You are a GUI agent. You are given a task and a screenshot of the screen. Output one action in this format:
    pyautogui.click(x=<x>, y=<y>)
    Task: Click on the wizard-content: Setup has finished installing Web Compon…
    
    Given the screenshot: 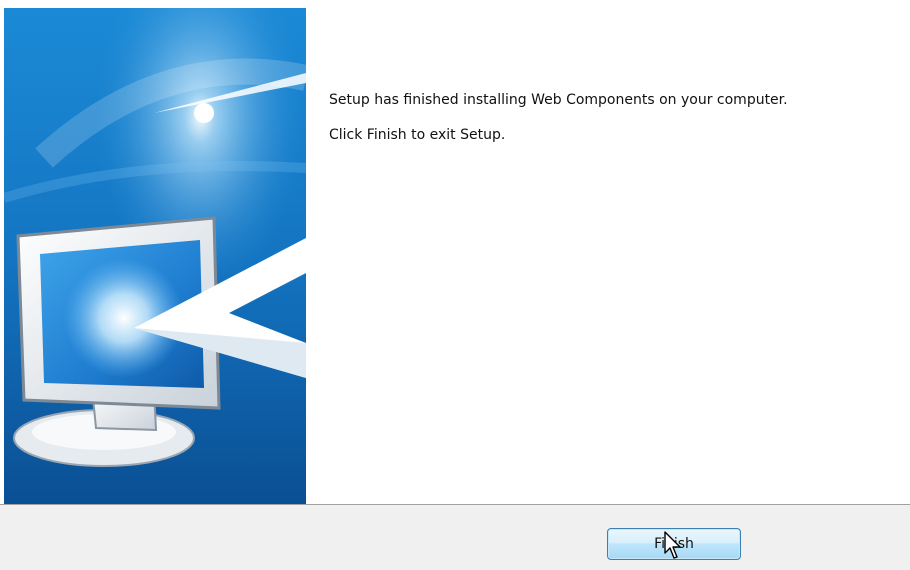 What is the action you would take?
    pyautogui.click(x=599, y=118)
    